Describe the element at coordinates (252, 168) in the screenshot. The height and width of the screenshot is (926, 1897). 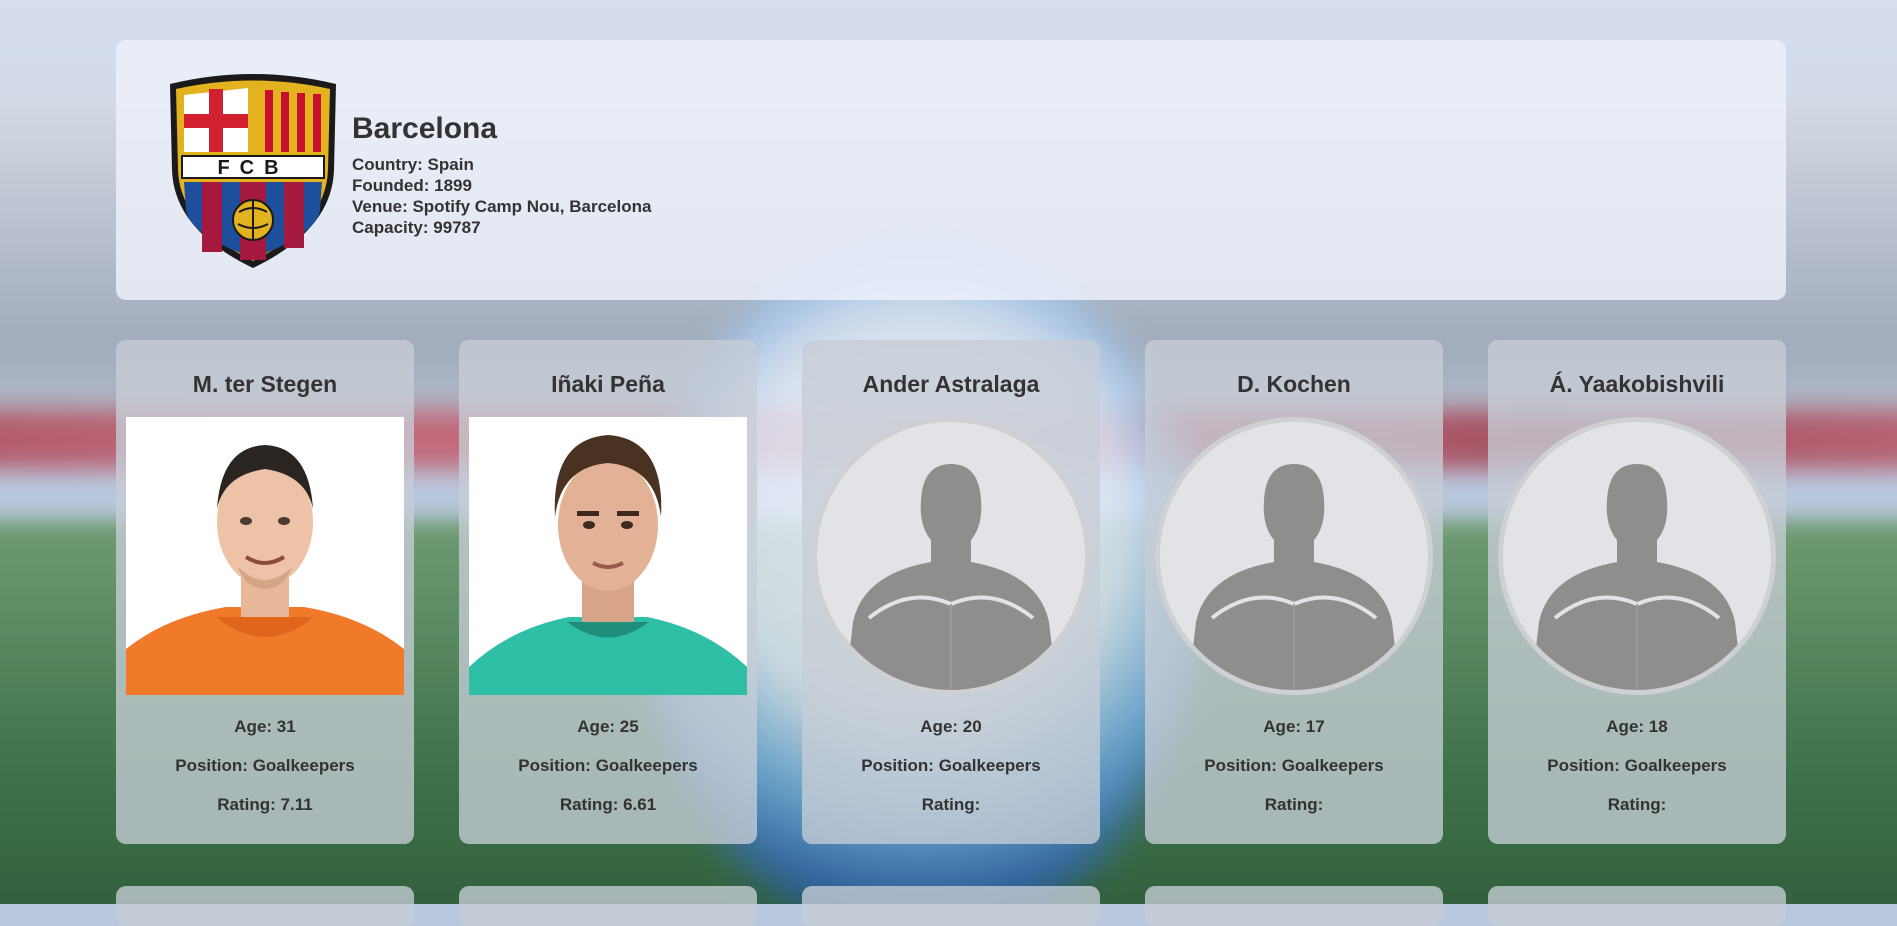
I see `crest-text: FCB` at that location.